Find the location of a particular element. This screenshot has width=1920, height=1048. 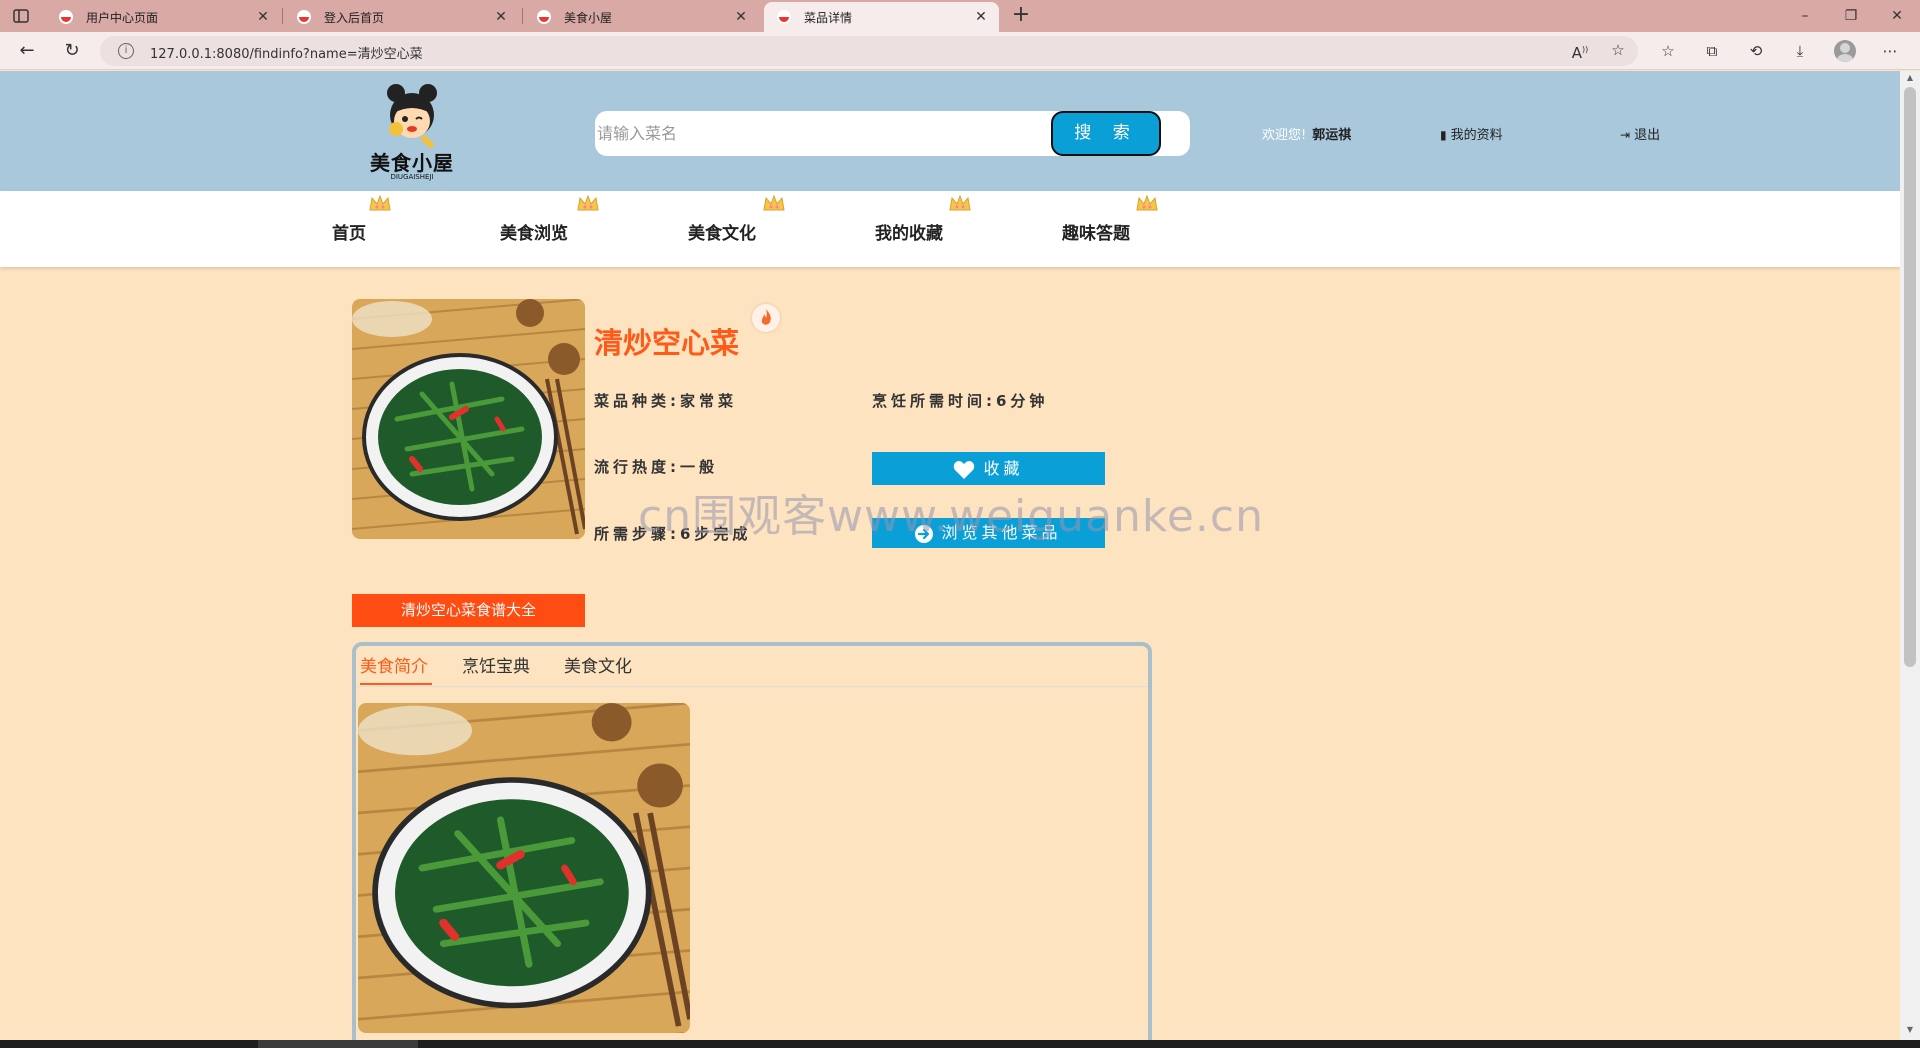

favorites-icon: ☆ is located at coordinates (1668, 51).